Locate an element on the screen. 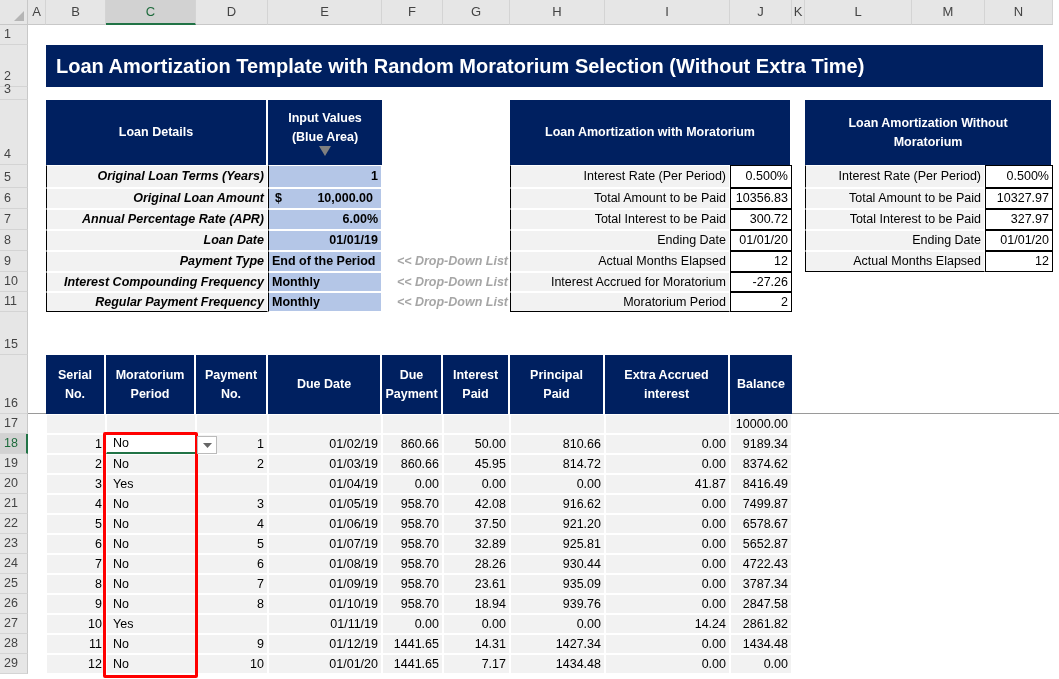 The width and height of the screenshot is (1059, 679). heading-text: Balance is located at coordinates (761, 385).